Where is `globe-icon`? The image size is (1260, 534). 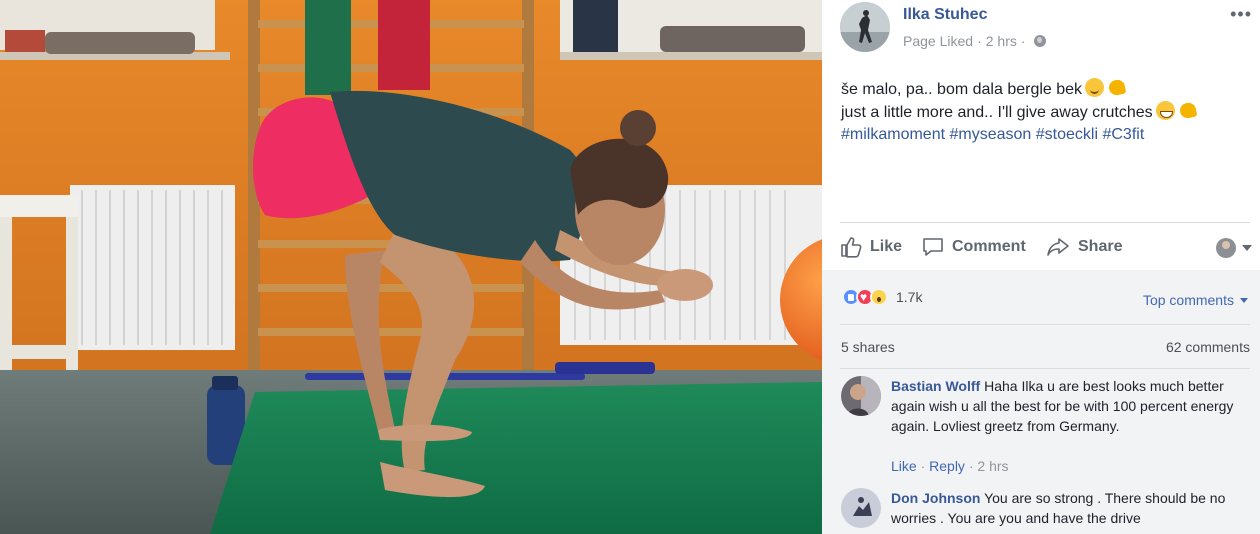 globe-icon is located at coordinates (1039, 41).